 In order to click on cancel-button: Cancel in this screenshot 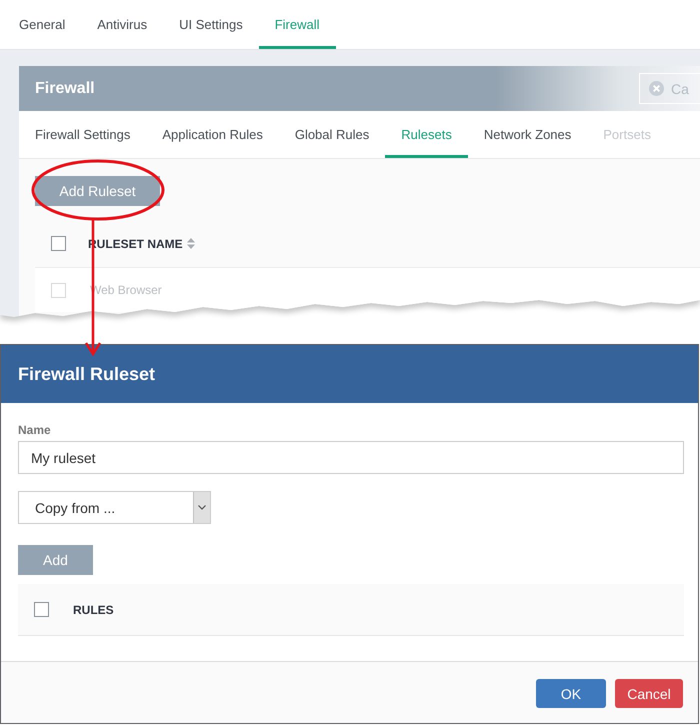, I will do `click(649, 693)`.